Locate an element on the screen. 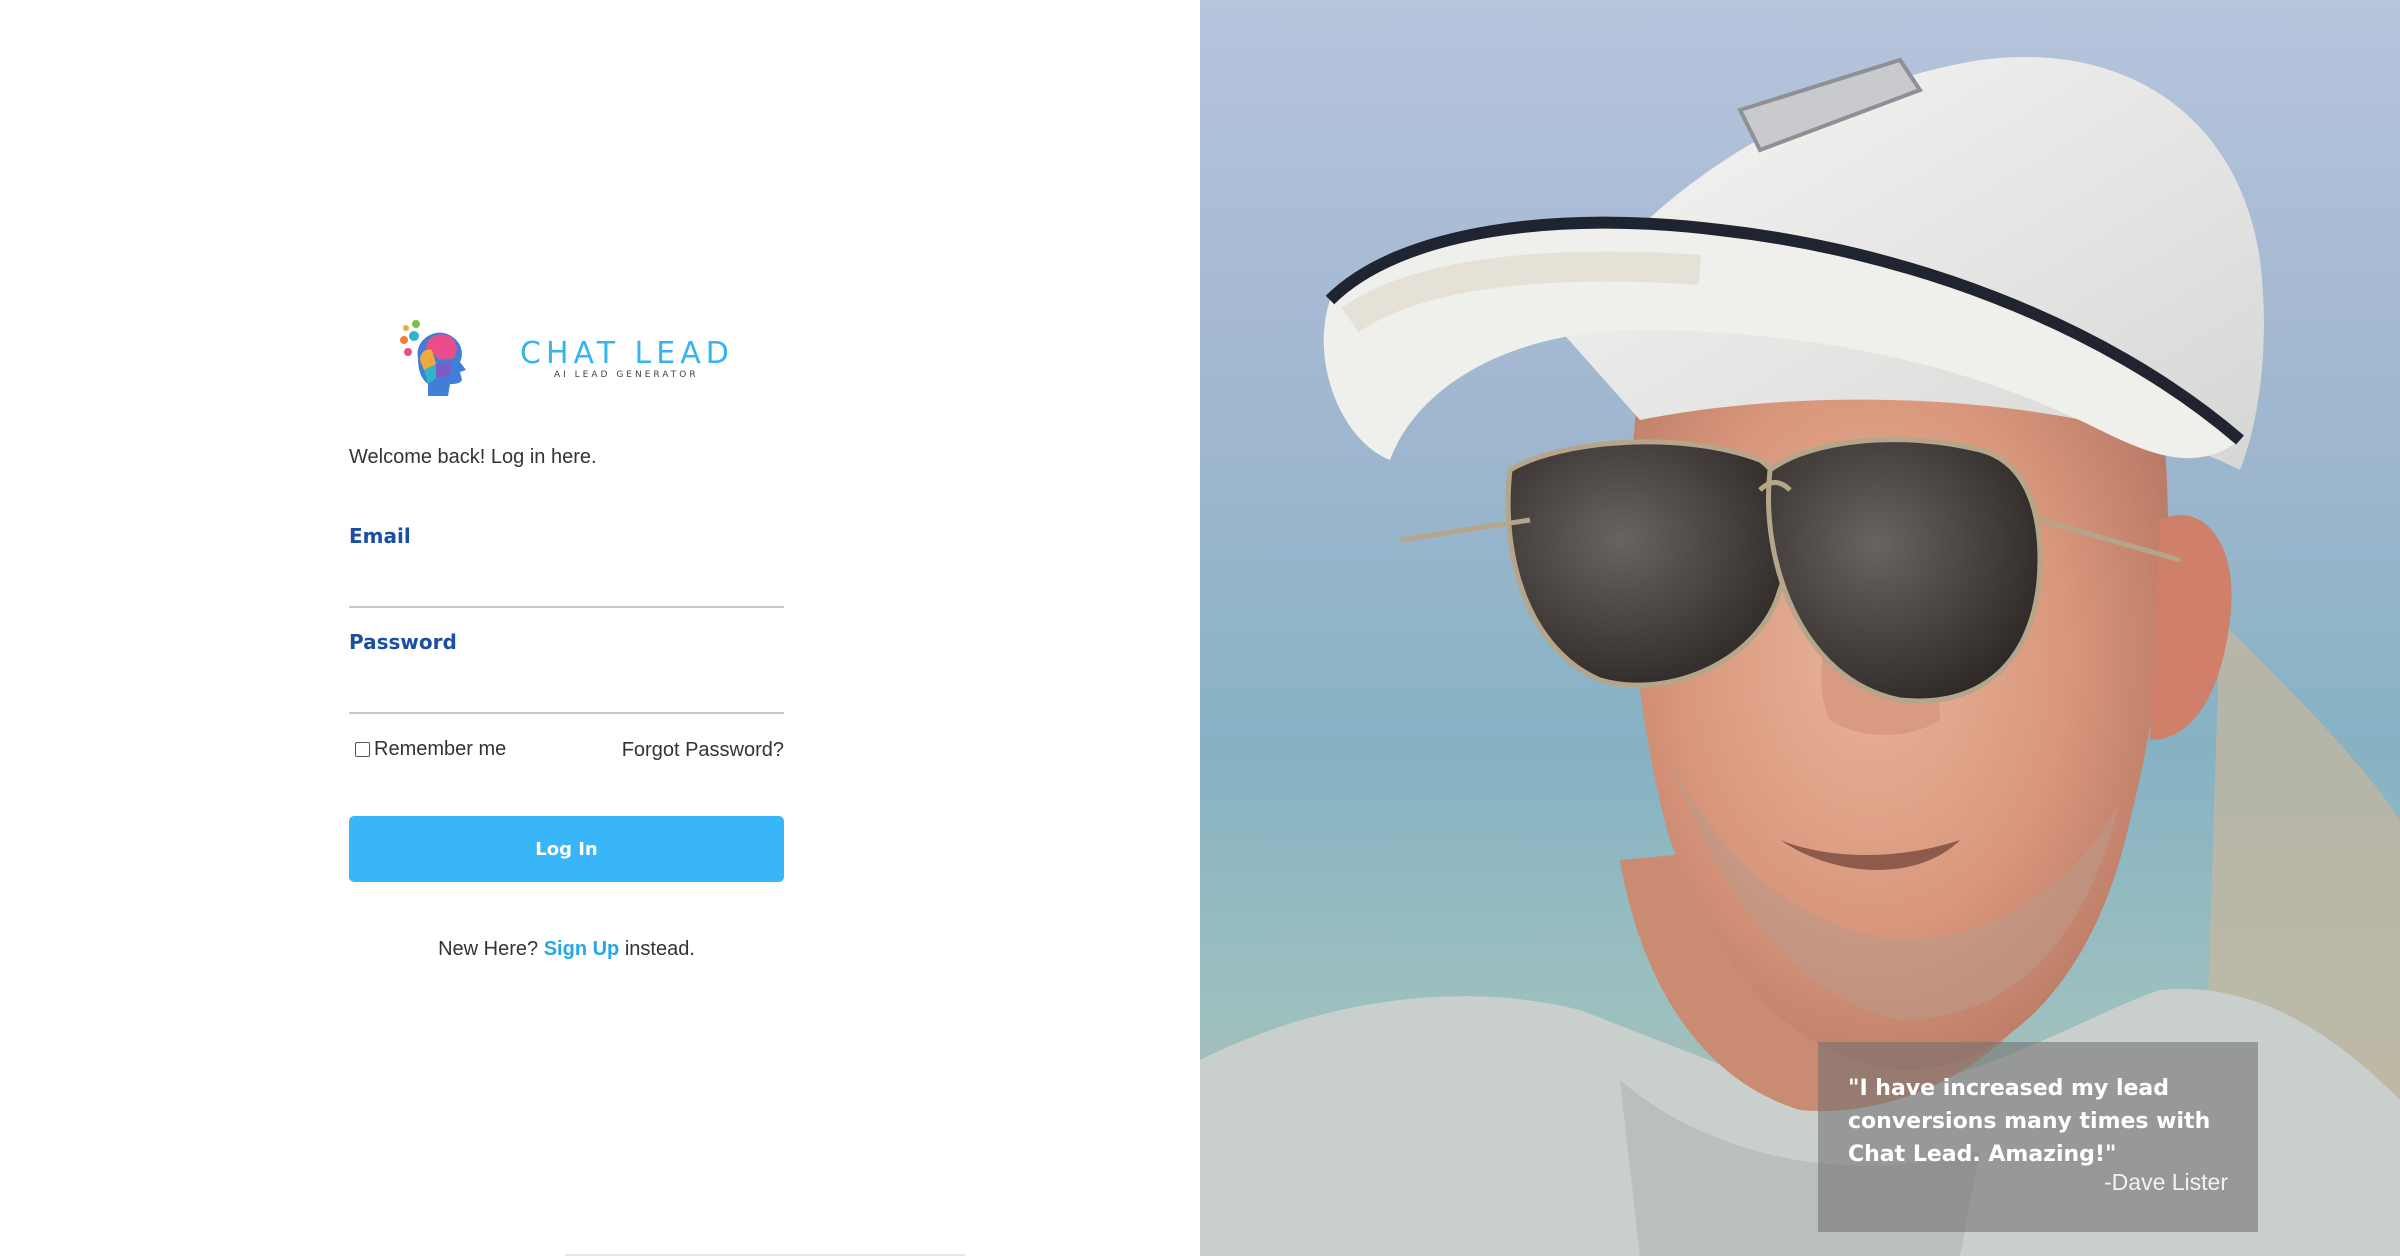 This screenshot has height=1256, width=2400. signup-prompt: New Here? Sign Up instead. is located at coordinates (566, 949).